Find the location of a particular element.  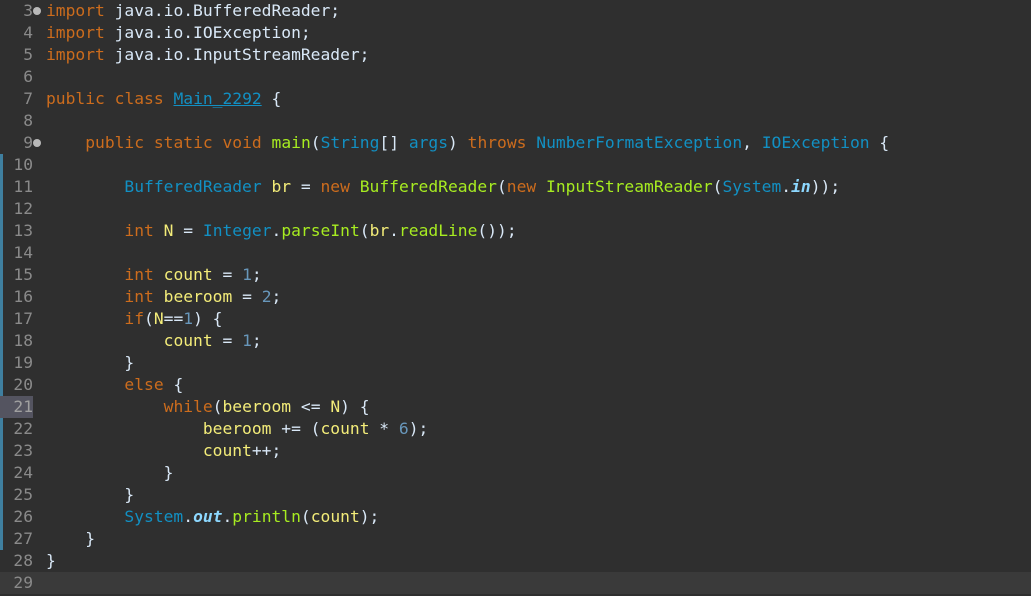

code-token: println is located at coordinates (266, 516).